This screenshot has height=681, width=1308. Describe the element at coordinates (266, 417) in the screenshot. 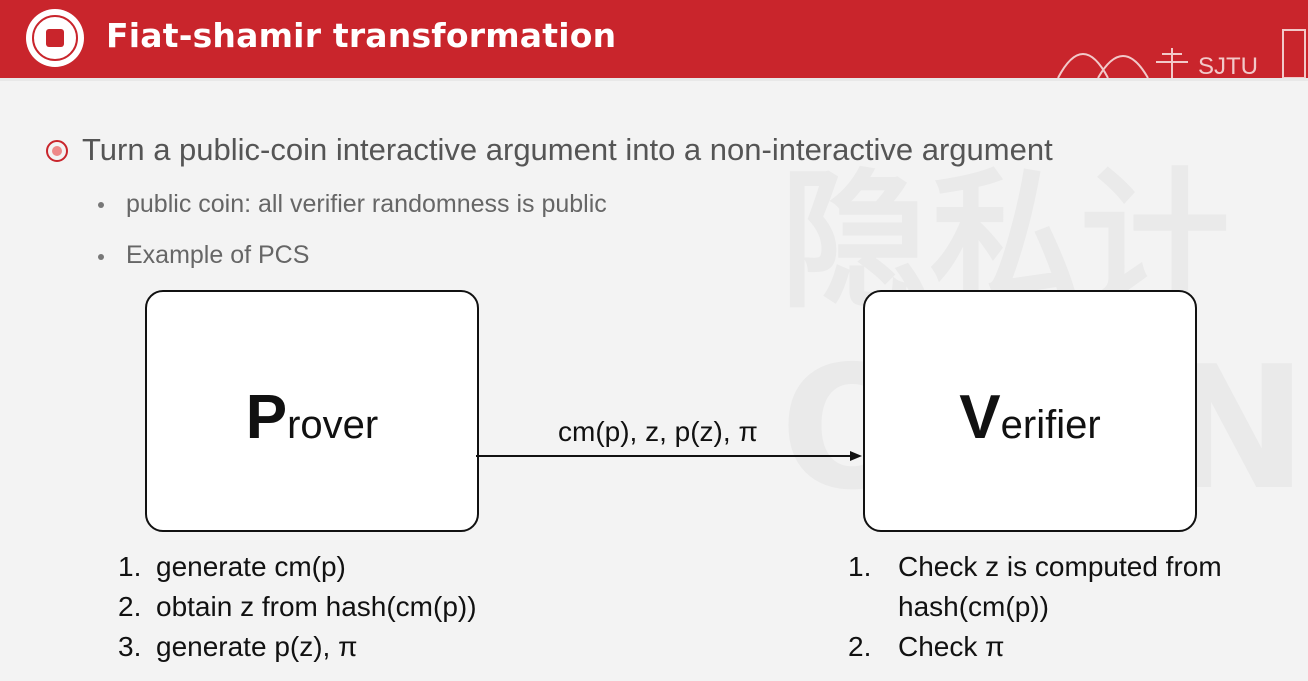

I see `prover-initial: P` at that location.